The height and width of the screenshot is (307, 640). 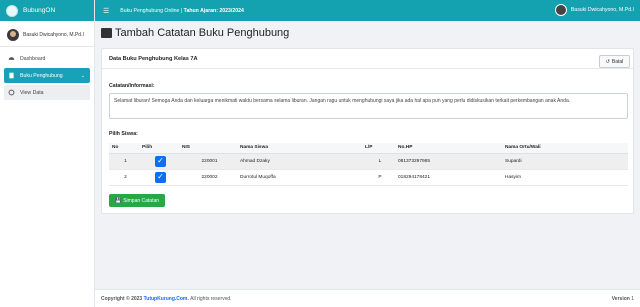 I want to click on box-icon, so click(x=106, y=33).